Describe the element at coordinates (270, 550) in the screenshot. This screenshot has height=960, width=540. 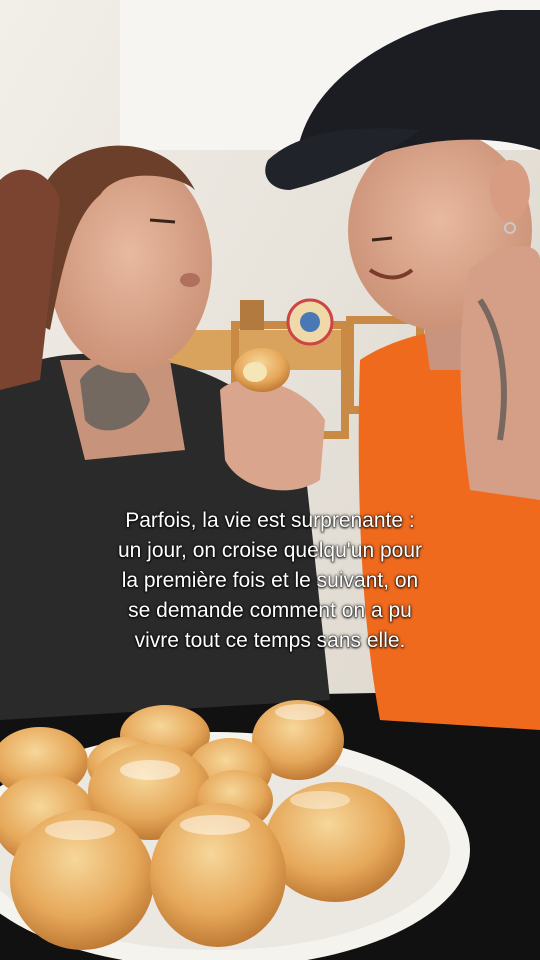
I see `caption-line: un jour, on croise quelqu'un pour` at that location.